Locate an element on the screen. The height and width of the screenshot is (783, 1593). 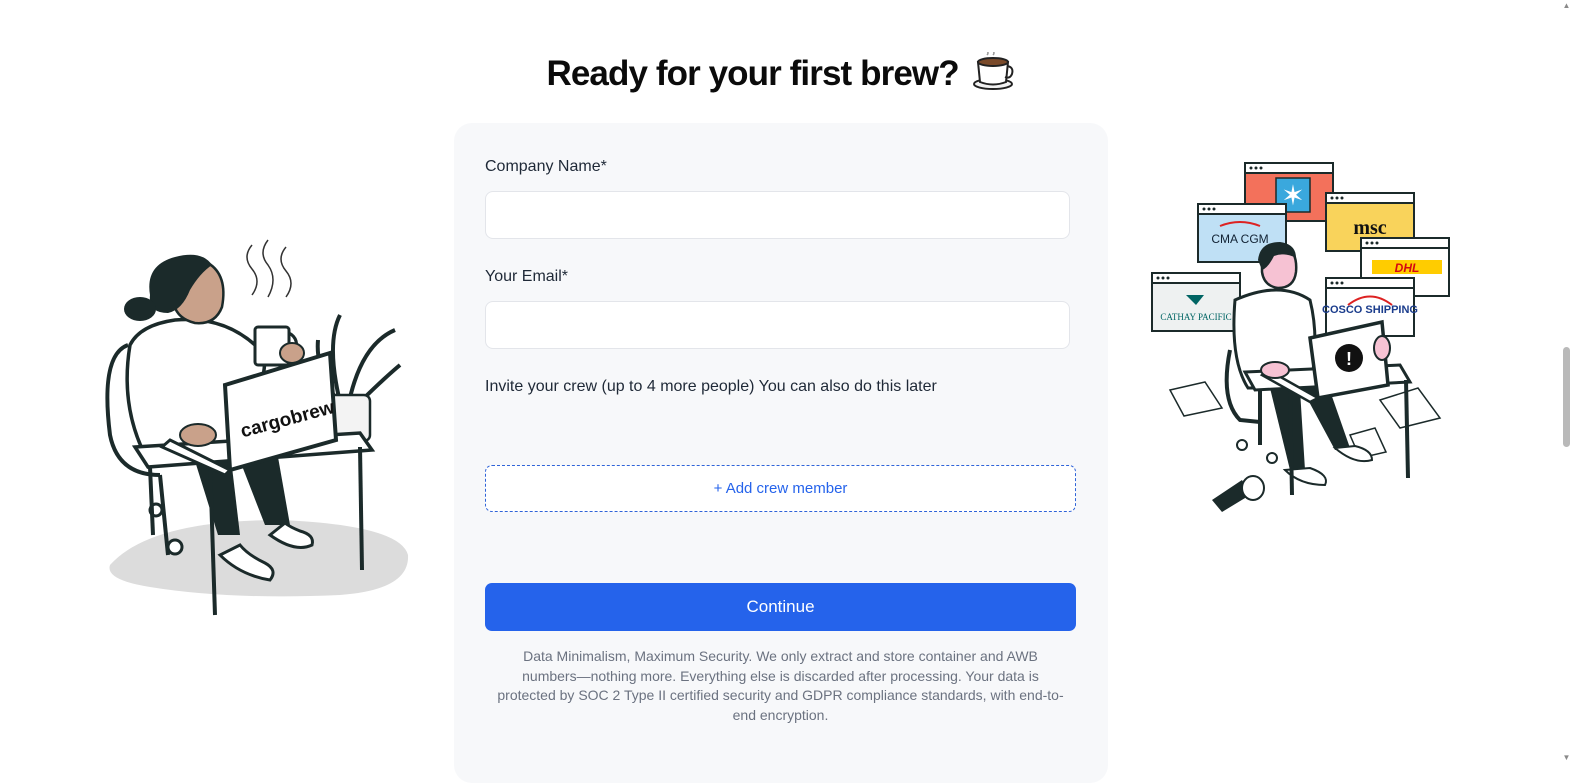
page-title-text: Ready for your first brew? is located at coordinates (752, 73).